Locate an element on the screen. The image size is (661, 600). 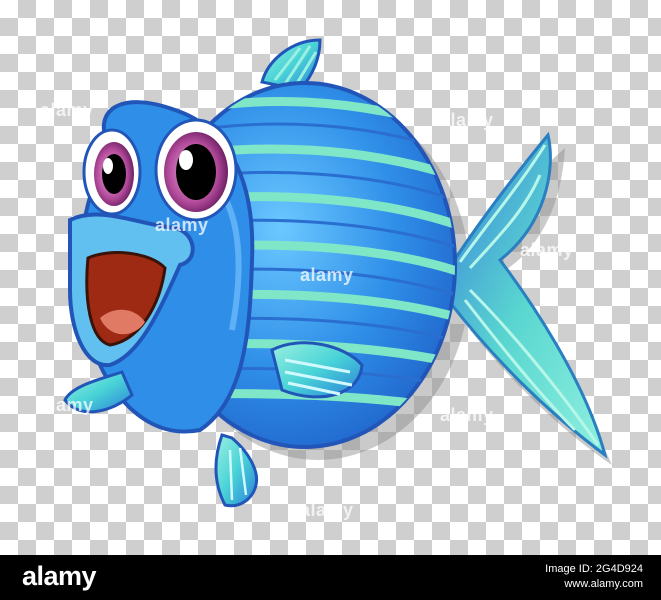
footer-bar: alamy Image ID: 2G4D924 www.alamy.com is located at coordinates (330, 577).